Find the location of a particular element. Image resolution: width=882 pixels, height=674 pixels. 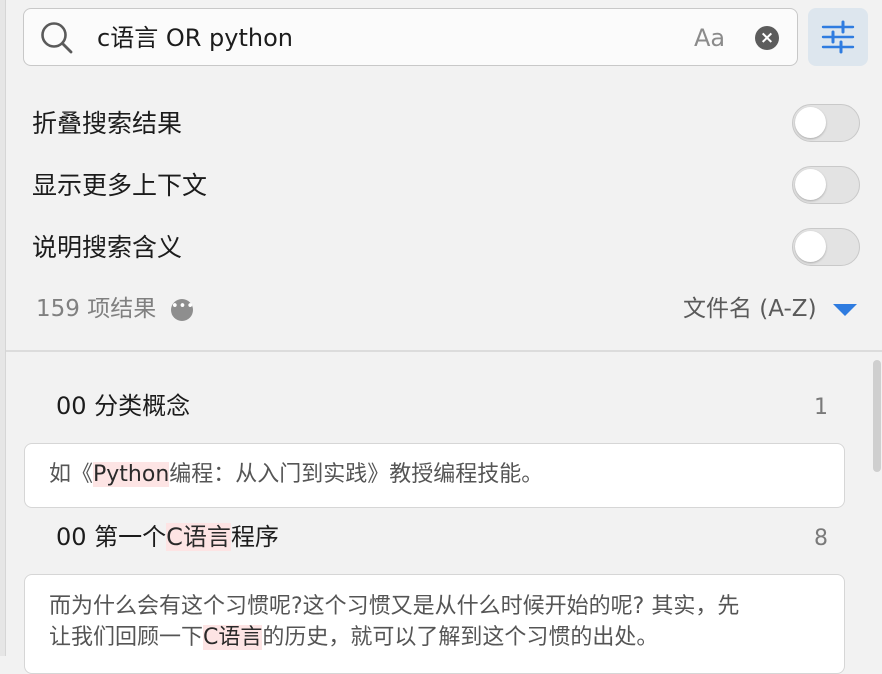

search-icon is located at coordinates (57, 38).